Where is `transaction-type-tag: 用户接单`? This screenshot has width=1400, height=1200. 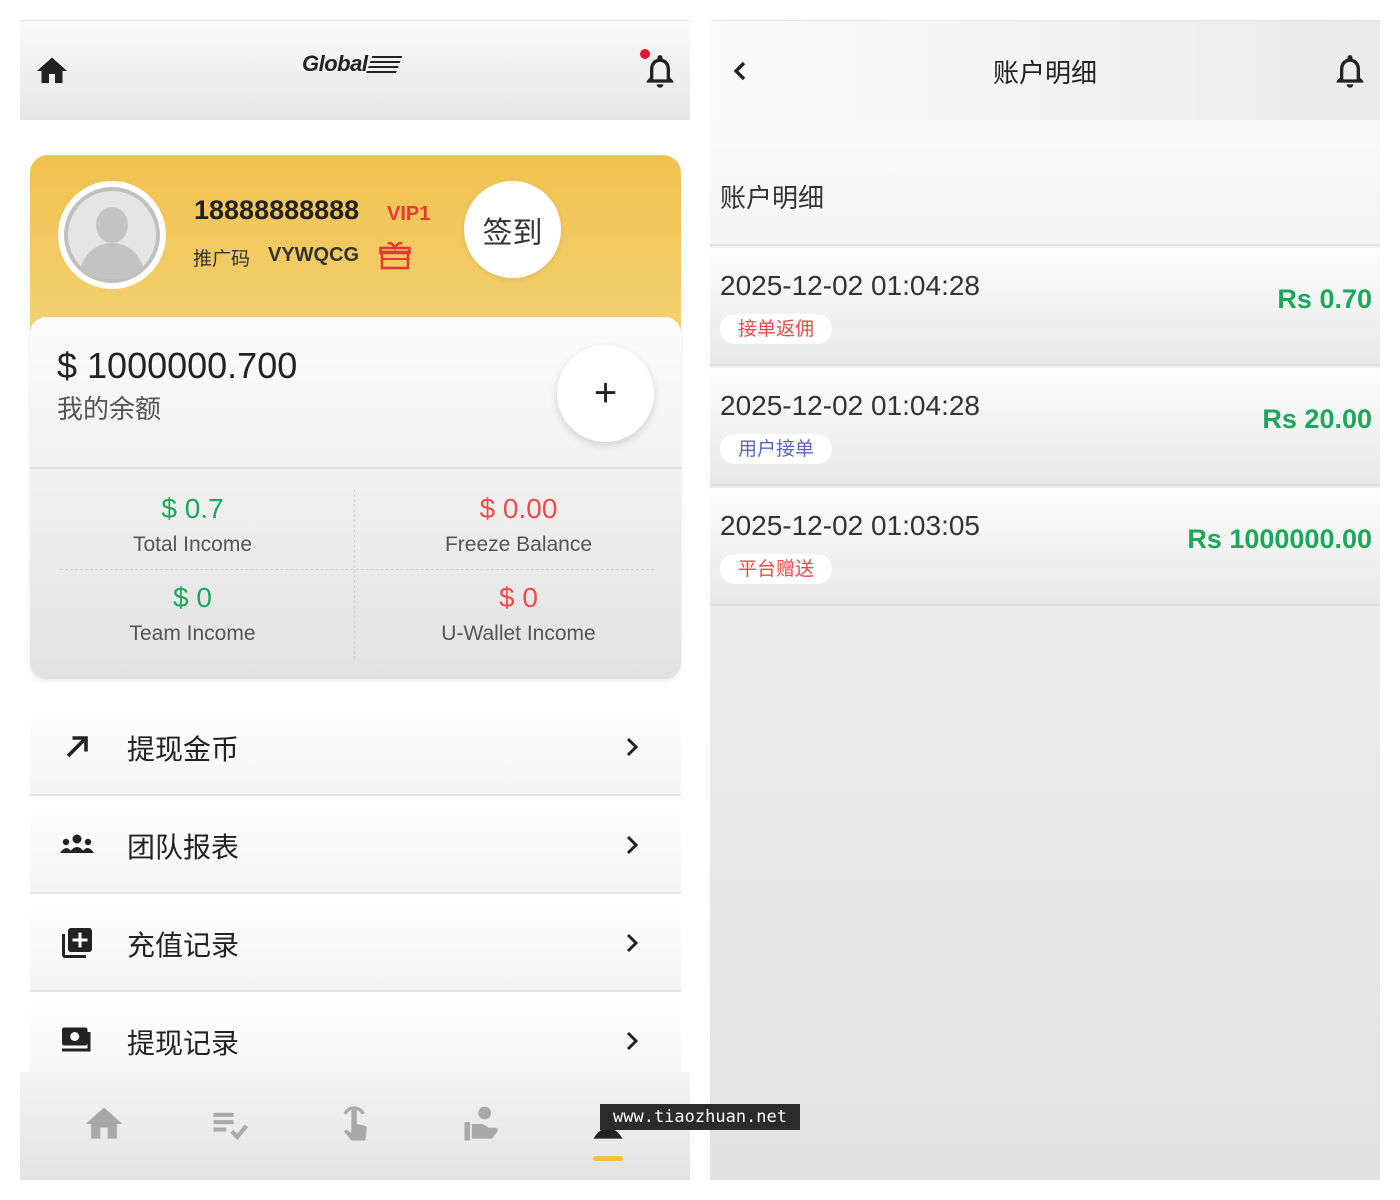 transaction-type-tag: 用户接单 is located at coordinates (776, 449).